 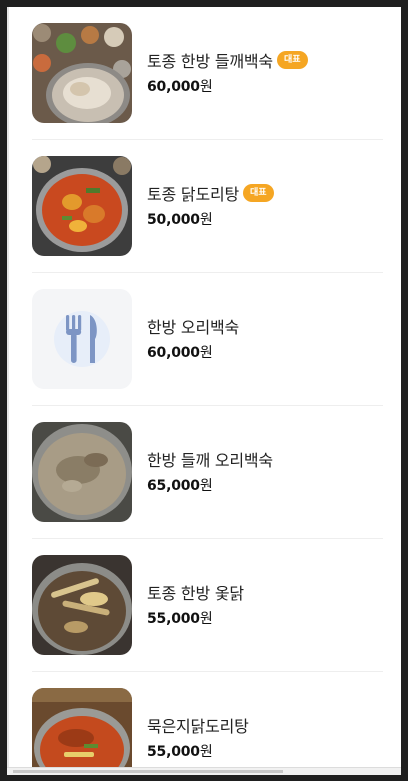 I want to click on horizontal-scrollbar, so click(x=204, y=771).